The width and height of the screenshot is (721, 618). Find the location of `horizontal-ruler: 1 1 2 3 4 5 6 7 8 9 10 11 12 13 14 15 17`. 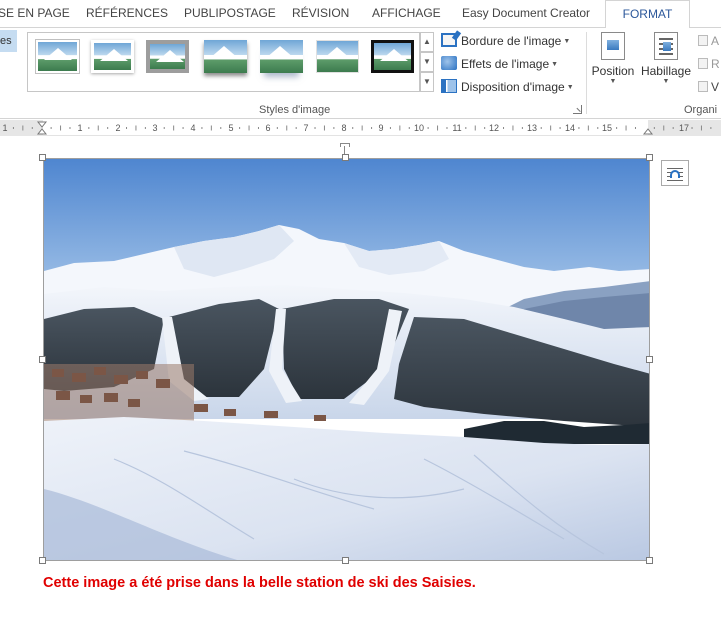

horizontal-ruler: 1 1 2 3 4 5 6 7 8 9 10 11 12 13 14 15 17 is located at coordinates (360, 128).